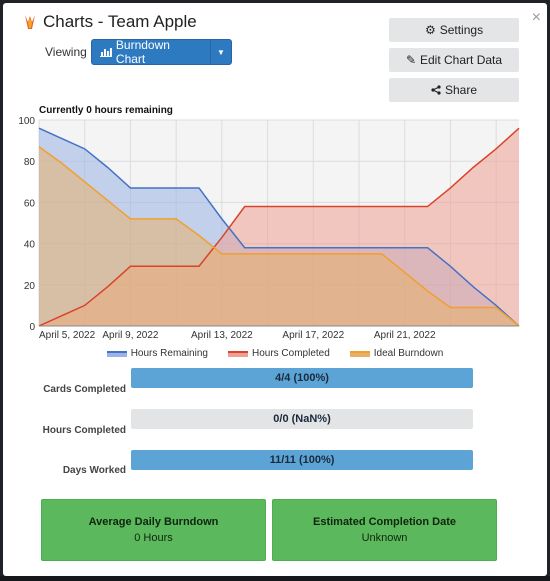 This screenshot has height=581, width=550. Describe the element at coordinates (461, 60) in the screenshot. I see `edit-label: Edit Chart Data` at that location.